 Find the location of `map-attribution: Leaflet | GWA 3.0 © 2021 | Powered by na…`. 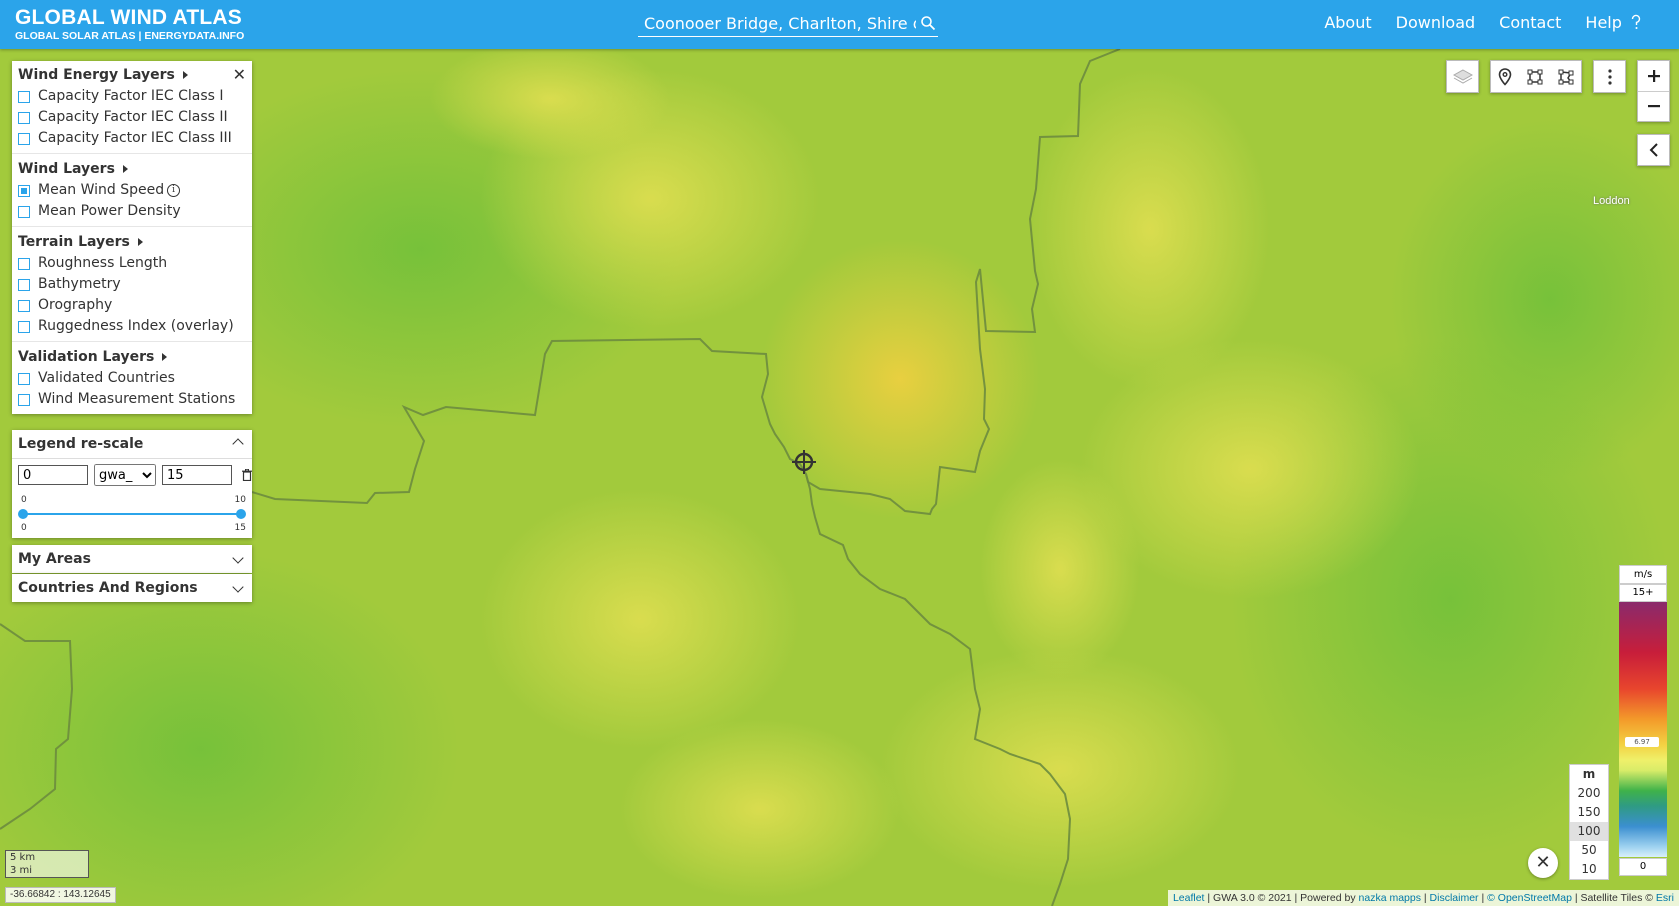

map-attribution: Leaflet | GWA 3.0 © 2021 | Powered by na… is located at coordinates (1423, 898).